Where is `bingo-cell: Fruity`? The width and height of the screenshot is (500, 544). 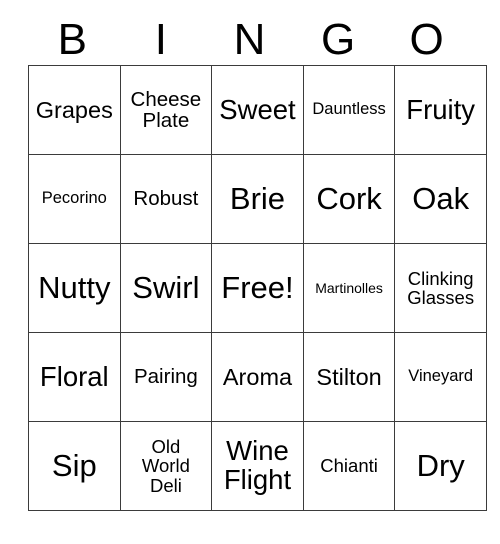
bingo-cell: Fruity is located at coordinates (440, 110).